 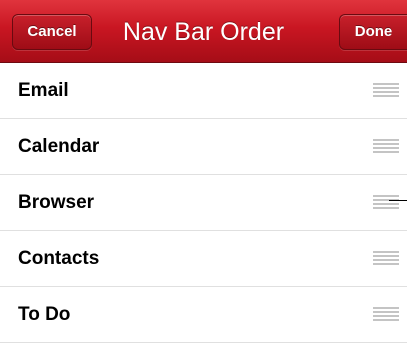 What do you see at coordinates (373, 32) in the screenshot?
I see `done-button: Done` at bounding box center [373, 32].